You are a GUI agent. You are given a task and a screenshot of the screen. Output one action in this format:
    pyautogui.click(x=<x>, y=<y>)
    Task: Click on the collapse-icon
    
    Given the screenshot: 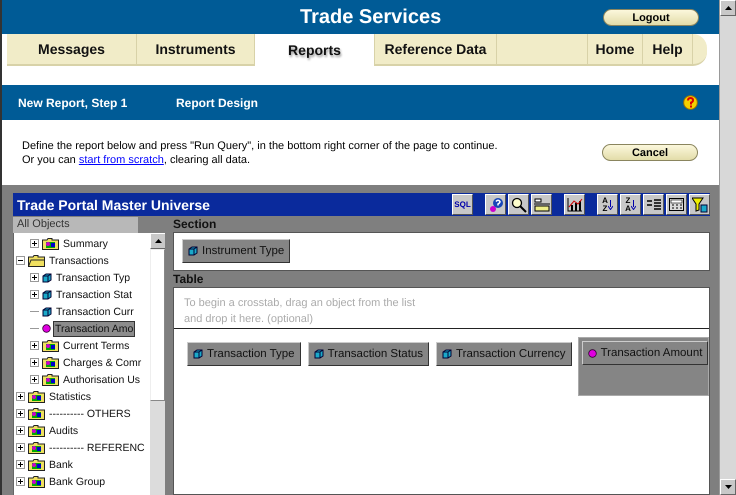 What is the action you would take?
    pyautogui.click(x=20, y=260)
    